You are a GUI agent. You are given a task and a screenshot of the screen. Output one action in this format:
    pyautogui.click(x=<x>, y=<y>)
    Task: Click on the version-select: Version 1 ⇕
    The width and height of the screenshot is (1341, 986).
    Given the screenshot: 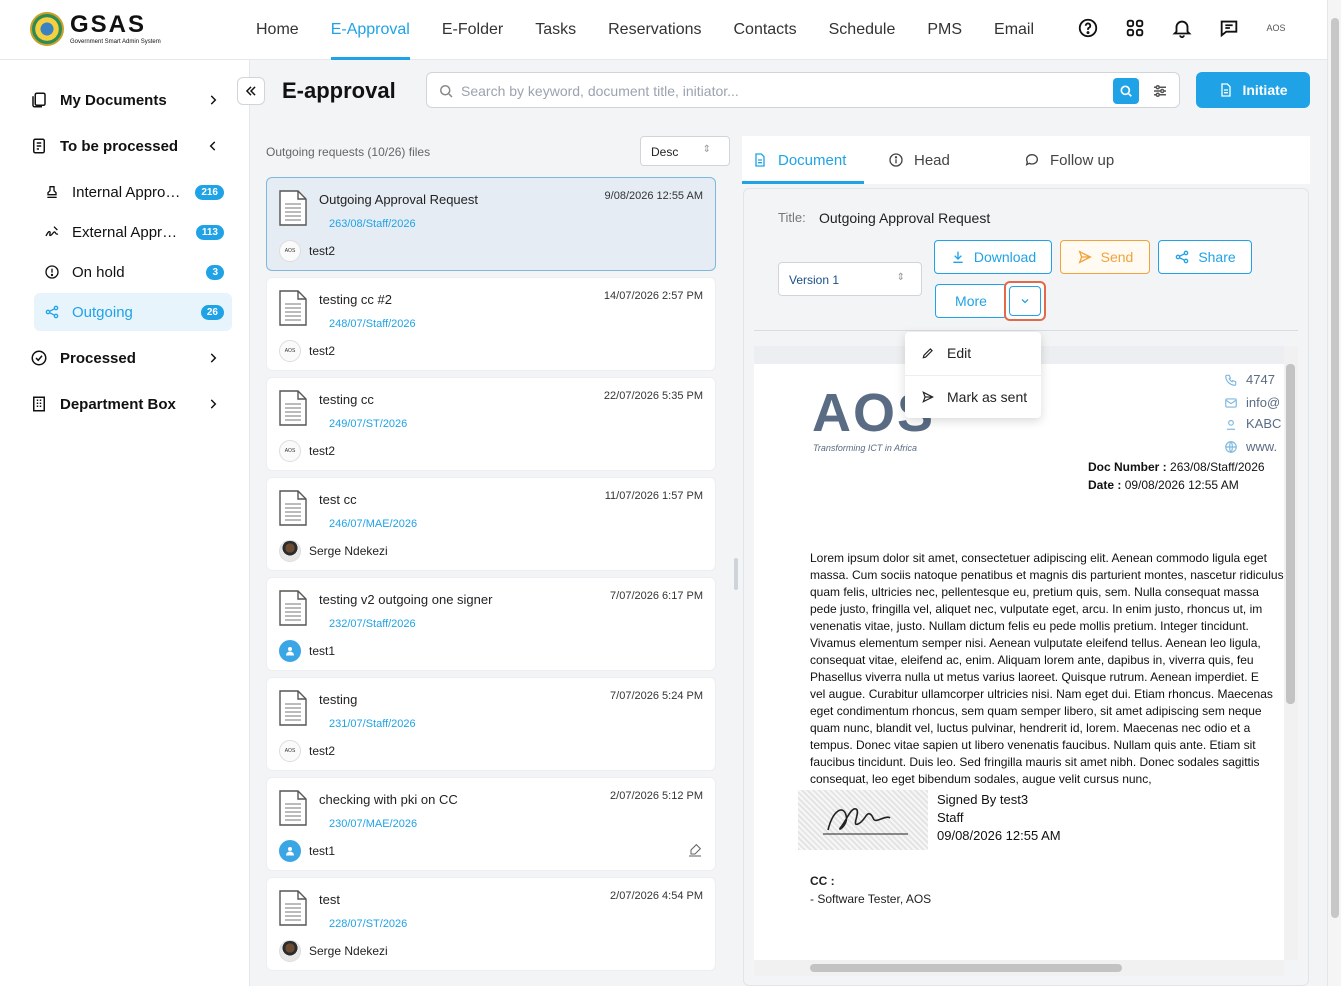 What is the action you would take?
    pyautogui.click(x=850, y=279)
    